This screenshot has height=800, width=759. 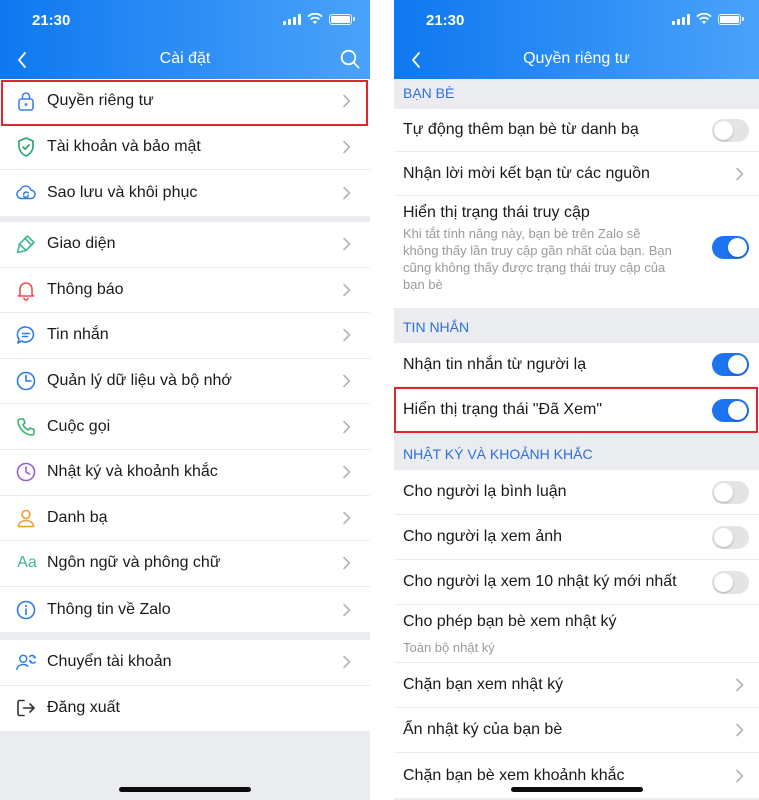 I want to click on privacy-row: Nhận tin nhắn từ người lạ, so click(x=576, y=365).